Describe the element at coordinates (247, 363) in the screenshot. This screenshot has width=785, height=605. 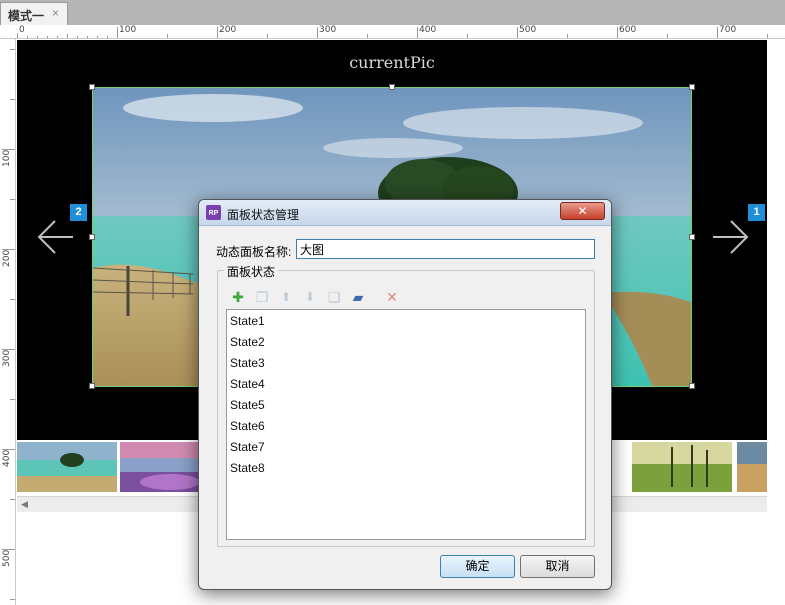
I see `list-item: State3` at that location.